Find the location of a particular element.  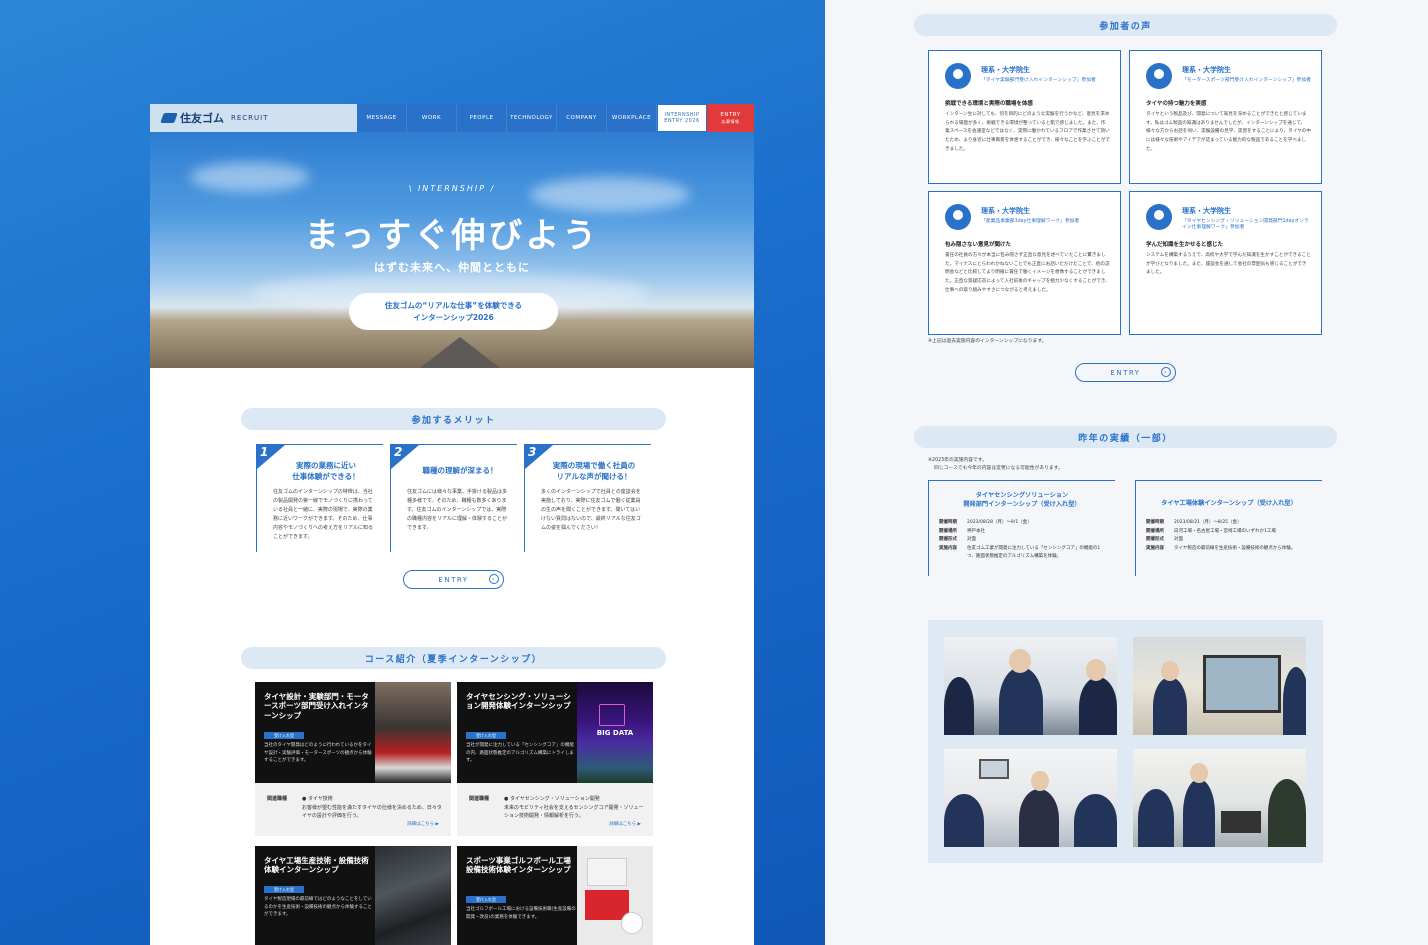

merit-title: 実際の業務に近い 仕事体験ができる！ is located at coordinates (326, 471).